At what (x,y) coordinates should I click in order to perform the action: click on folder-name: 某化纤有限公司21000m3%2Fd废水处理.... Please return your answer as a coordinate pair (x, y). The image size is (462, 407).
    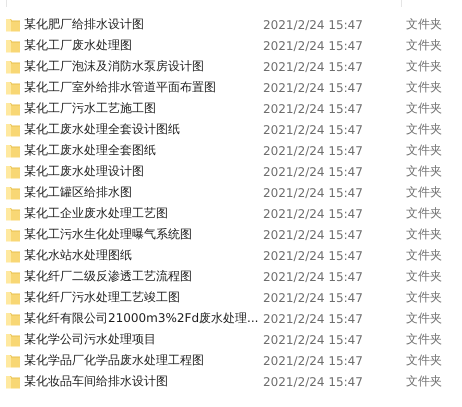
    Looking at the image, I should click on (143, 318).